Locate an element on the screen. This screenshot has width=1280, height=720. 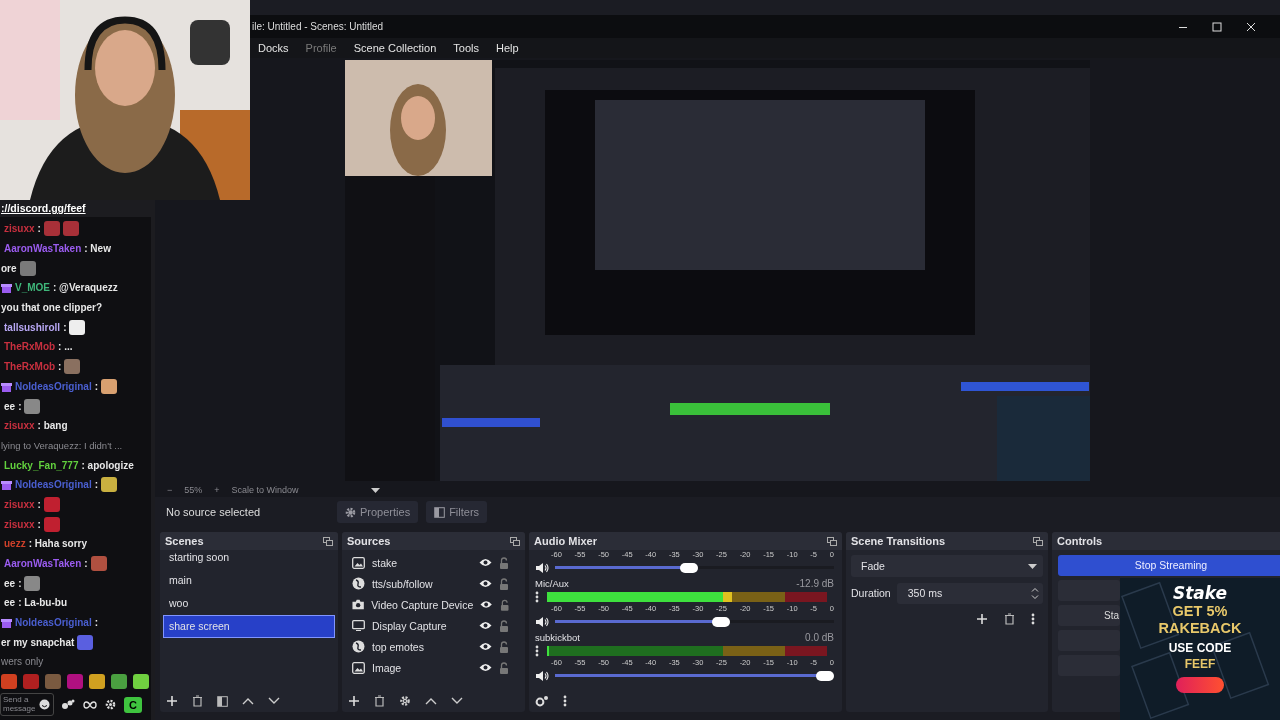
dock-title: Audio Mixer is located at coordinates (565, 541).